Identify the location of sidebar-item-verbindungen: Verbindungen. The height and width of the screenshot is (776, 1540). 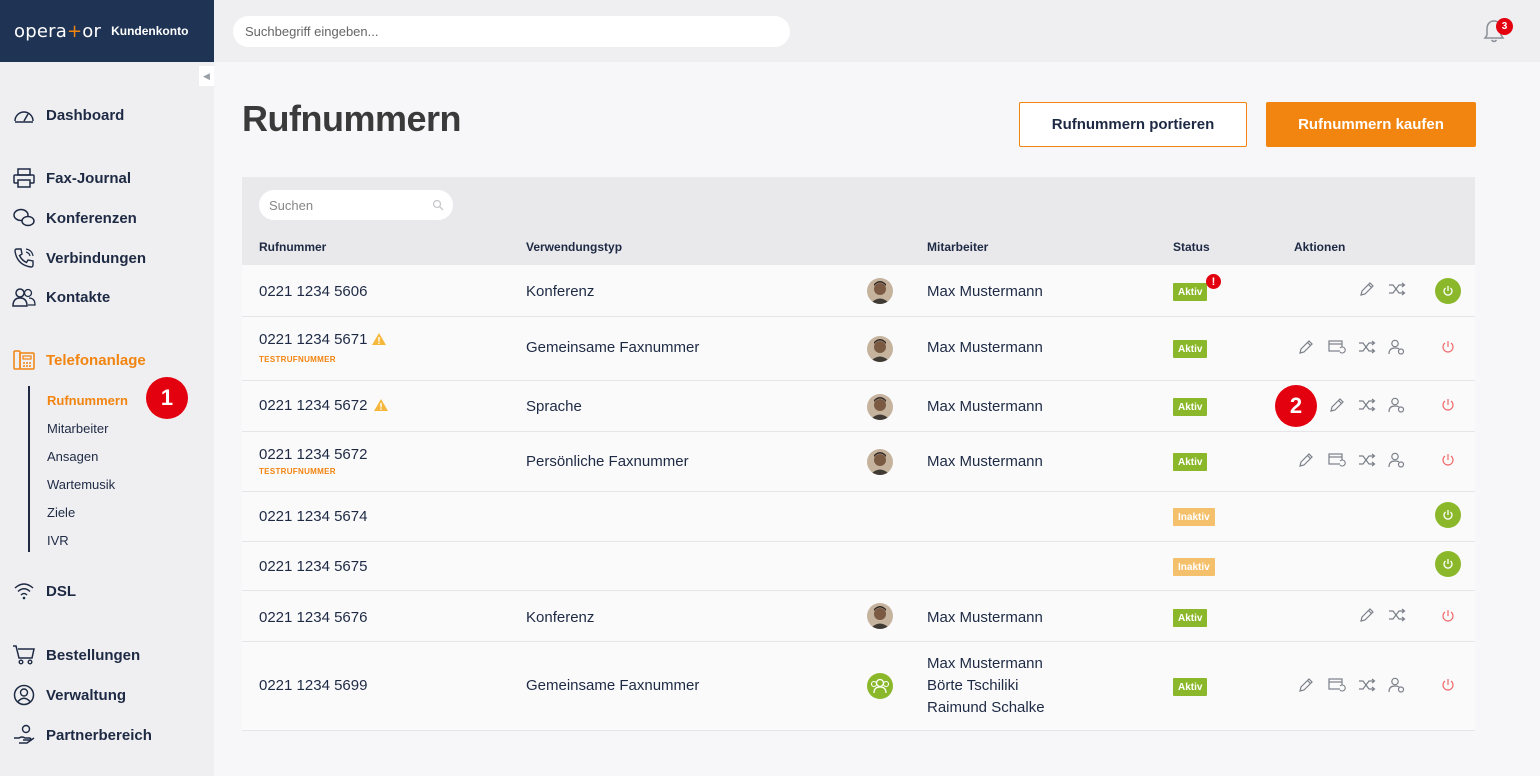
(79, 258).